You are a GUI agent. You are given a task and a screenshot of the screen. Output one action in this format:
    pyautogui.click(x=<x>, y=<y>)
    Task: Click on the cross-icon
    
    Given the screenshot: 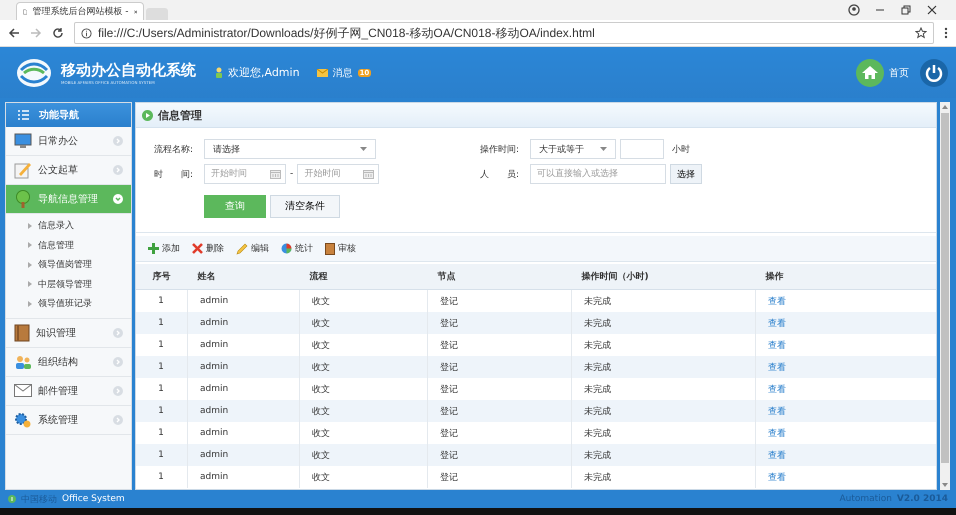 What is the action you would take?
    pyautogui.click(x=197, y=248)
    